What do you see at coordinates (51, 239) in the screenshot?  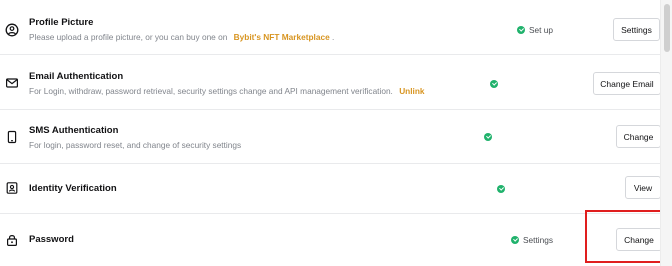 I see `password-title: Password` at bounding box center [51, 239].